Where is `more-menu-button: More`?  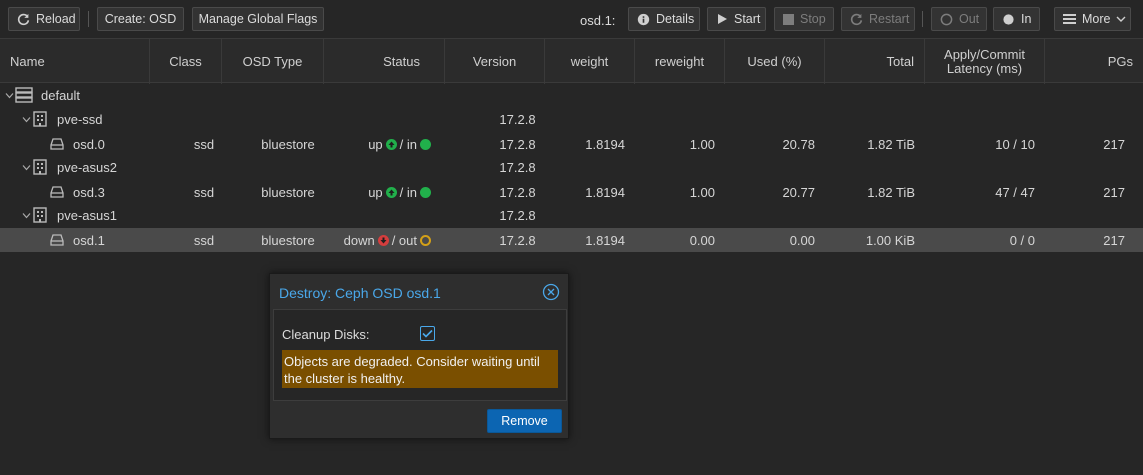 more-menu-button: More is located at coordinates (1092, 19).